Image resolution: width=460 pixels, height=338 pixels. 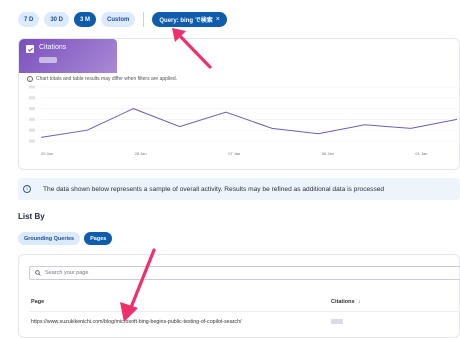 What do you see at coordinates (38, 273) in the screenshot?
I see `search-icon` at bounding box center [38, 273].